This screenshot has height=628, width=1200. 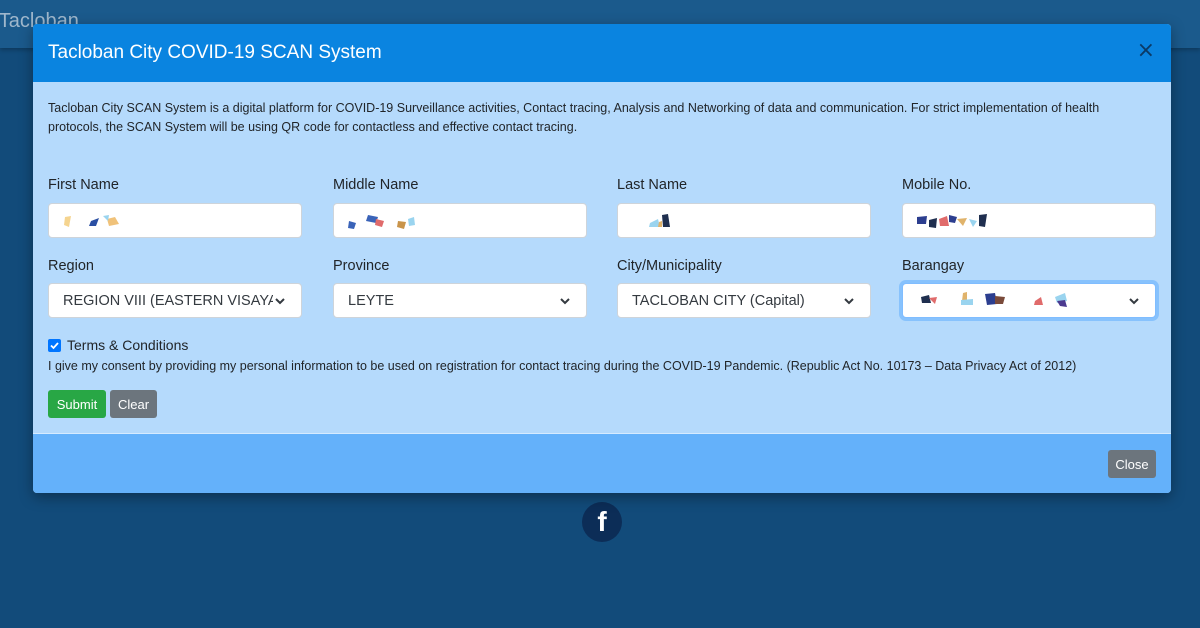 What do you see at coordinates (1029, 220) in the screenshot?
I see `mobile-input` at bounding box center [1029, 220].